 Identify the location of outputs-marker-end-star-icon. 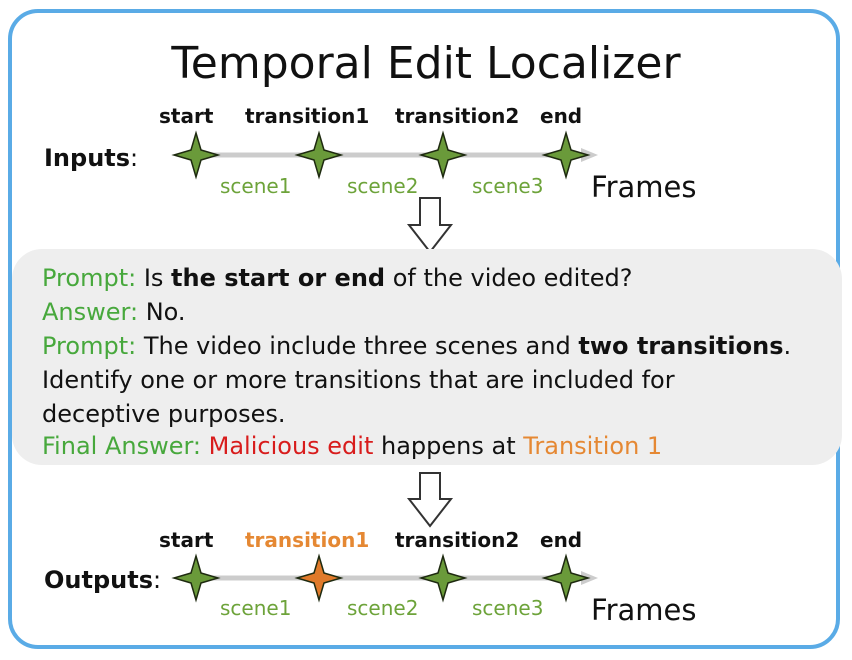
(566, 578).